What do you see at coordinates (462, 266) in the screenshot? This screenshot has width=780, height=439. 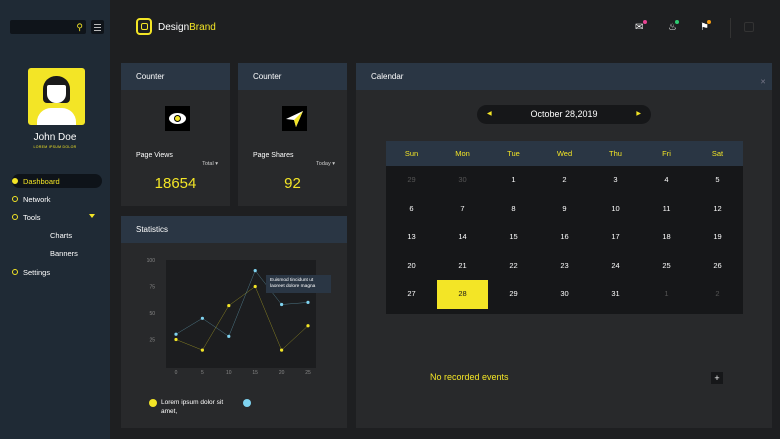 I see `calendar-day: 21` at bounding box center [462, 266].